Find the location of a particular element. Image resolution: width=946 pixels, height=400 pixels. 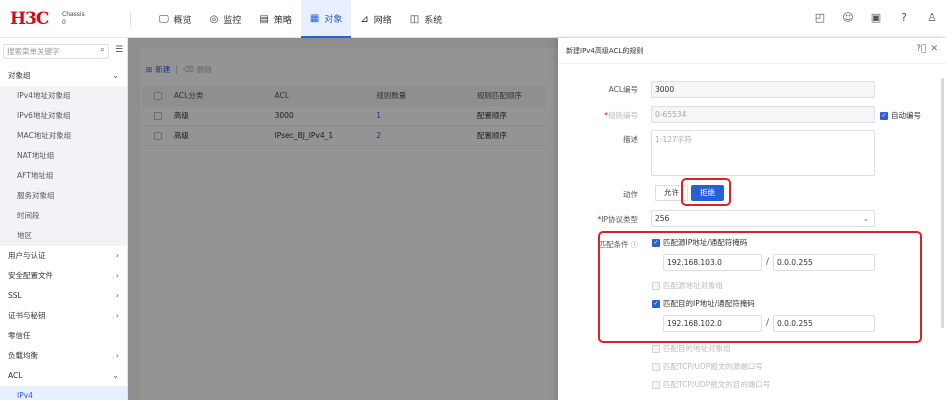

sidebar-item-label: 用户与认证 is located at coordinates (27, 255).